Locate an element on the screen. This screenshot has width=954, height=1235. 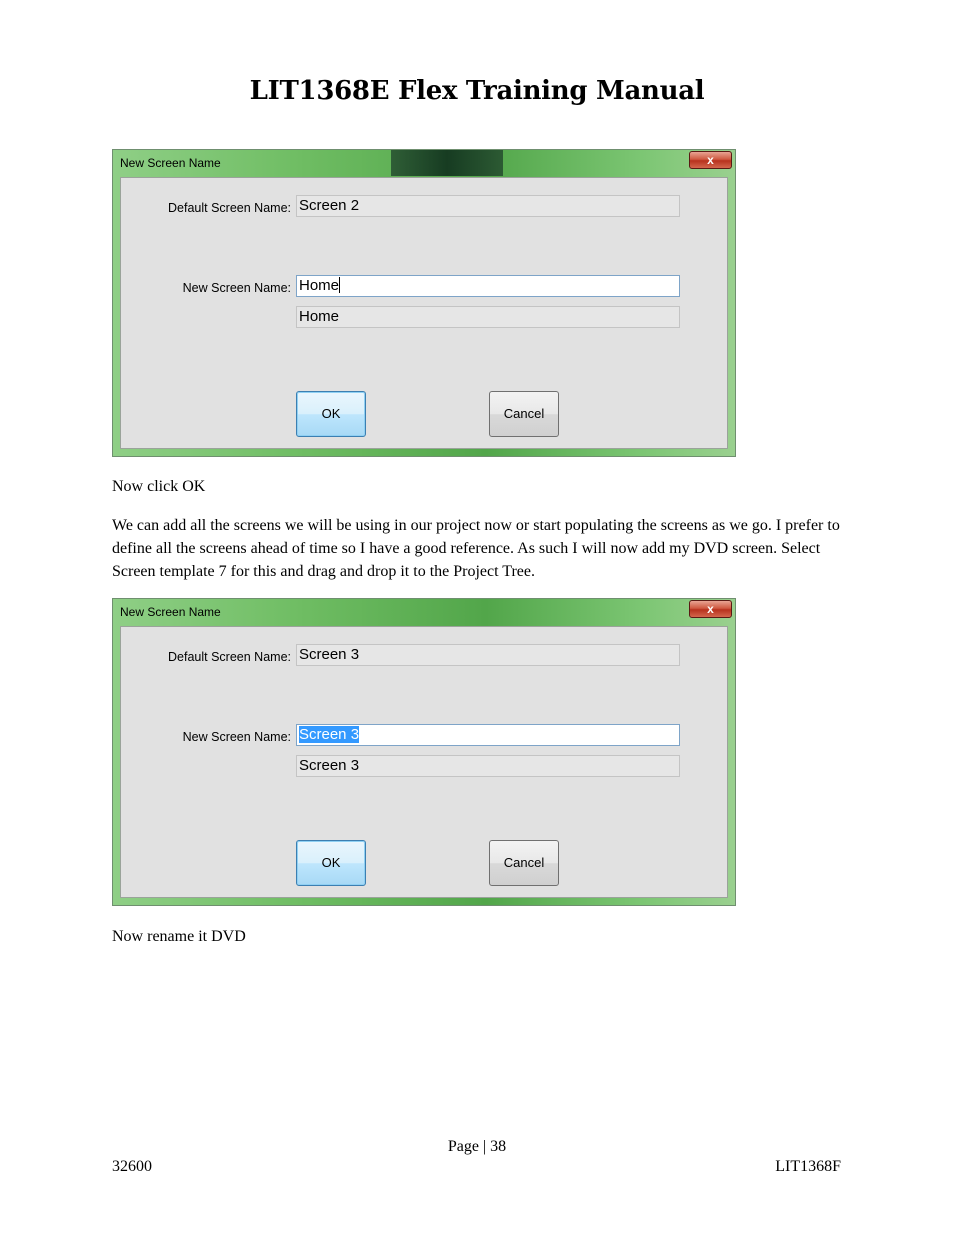
footer-right-code: LIT1368F is located at coordinates (808, 1166).